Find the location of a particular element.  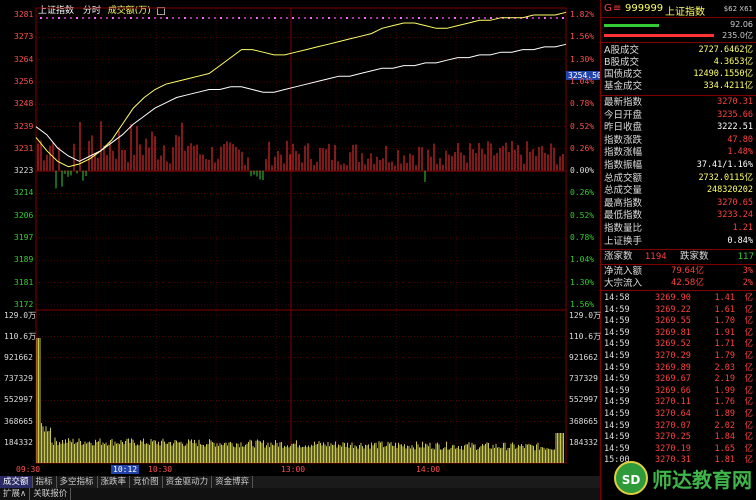

stat-value: 1.48% is located at coordinates (740, 152).